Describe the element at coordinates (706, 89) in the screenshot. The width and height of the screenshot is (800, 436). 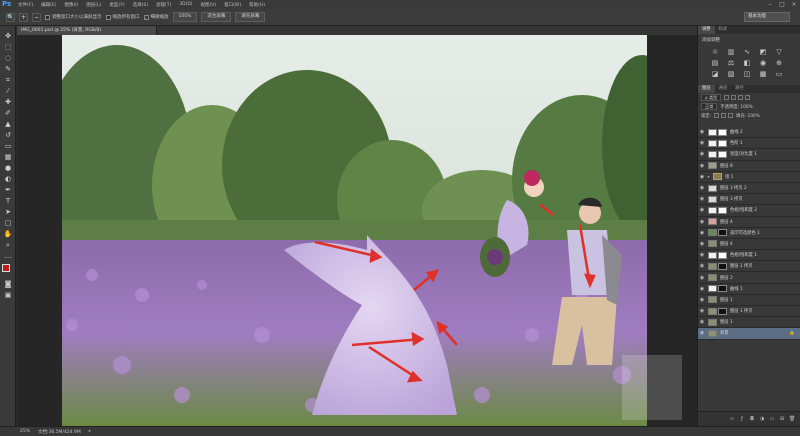
I see `tab-layers: 图层` at that location.